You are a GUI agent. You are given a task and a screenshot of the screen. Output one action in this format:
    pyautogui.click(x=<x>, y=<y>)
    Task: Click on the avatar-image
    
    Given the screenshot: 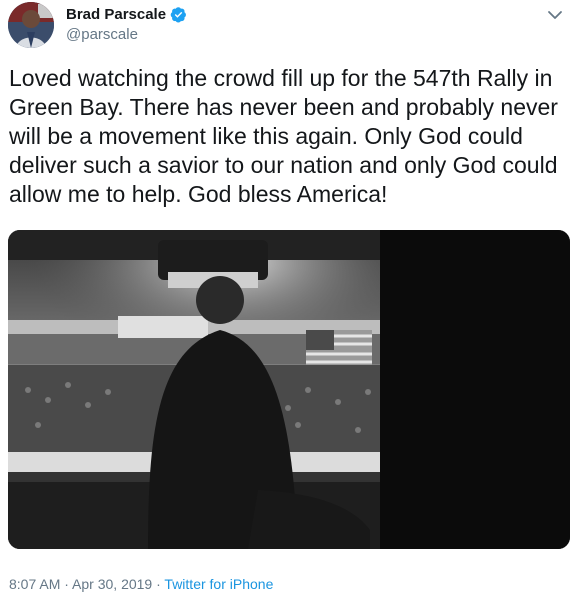 What is the action you would take?
    pyautogui.click(x=31, y=25)
    